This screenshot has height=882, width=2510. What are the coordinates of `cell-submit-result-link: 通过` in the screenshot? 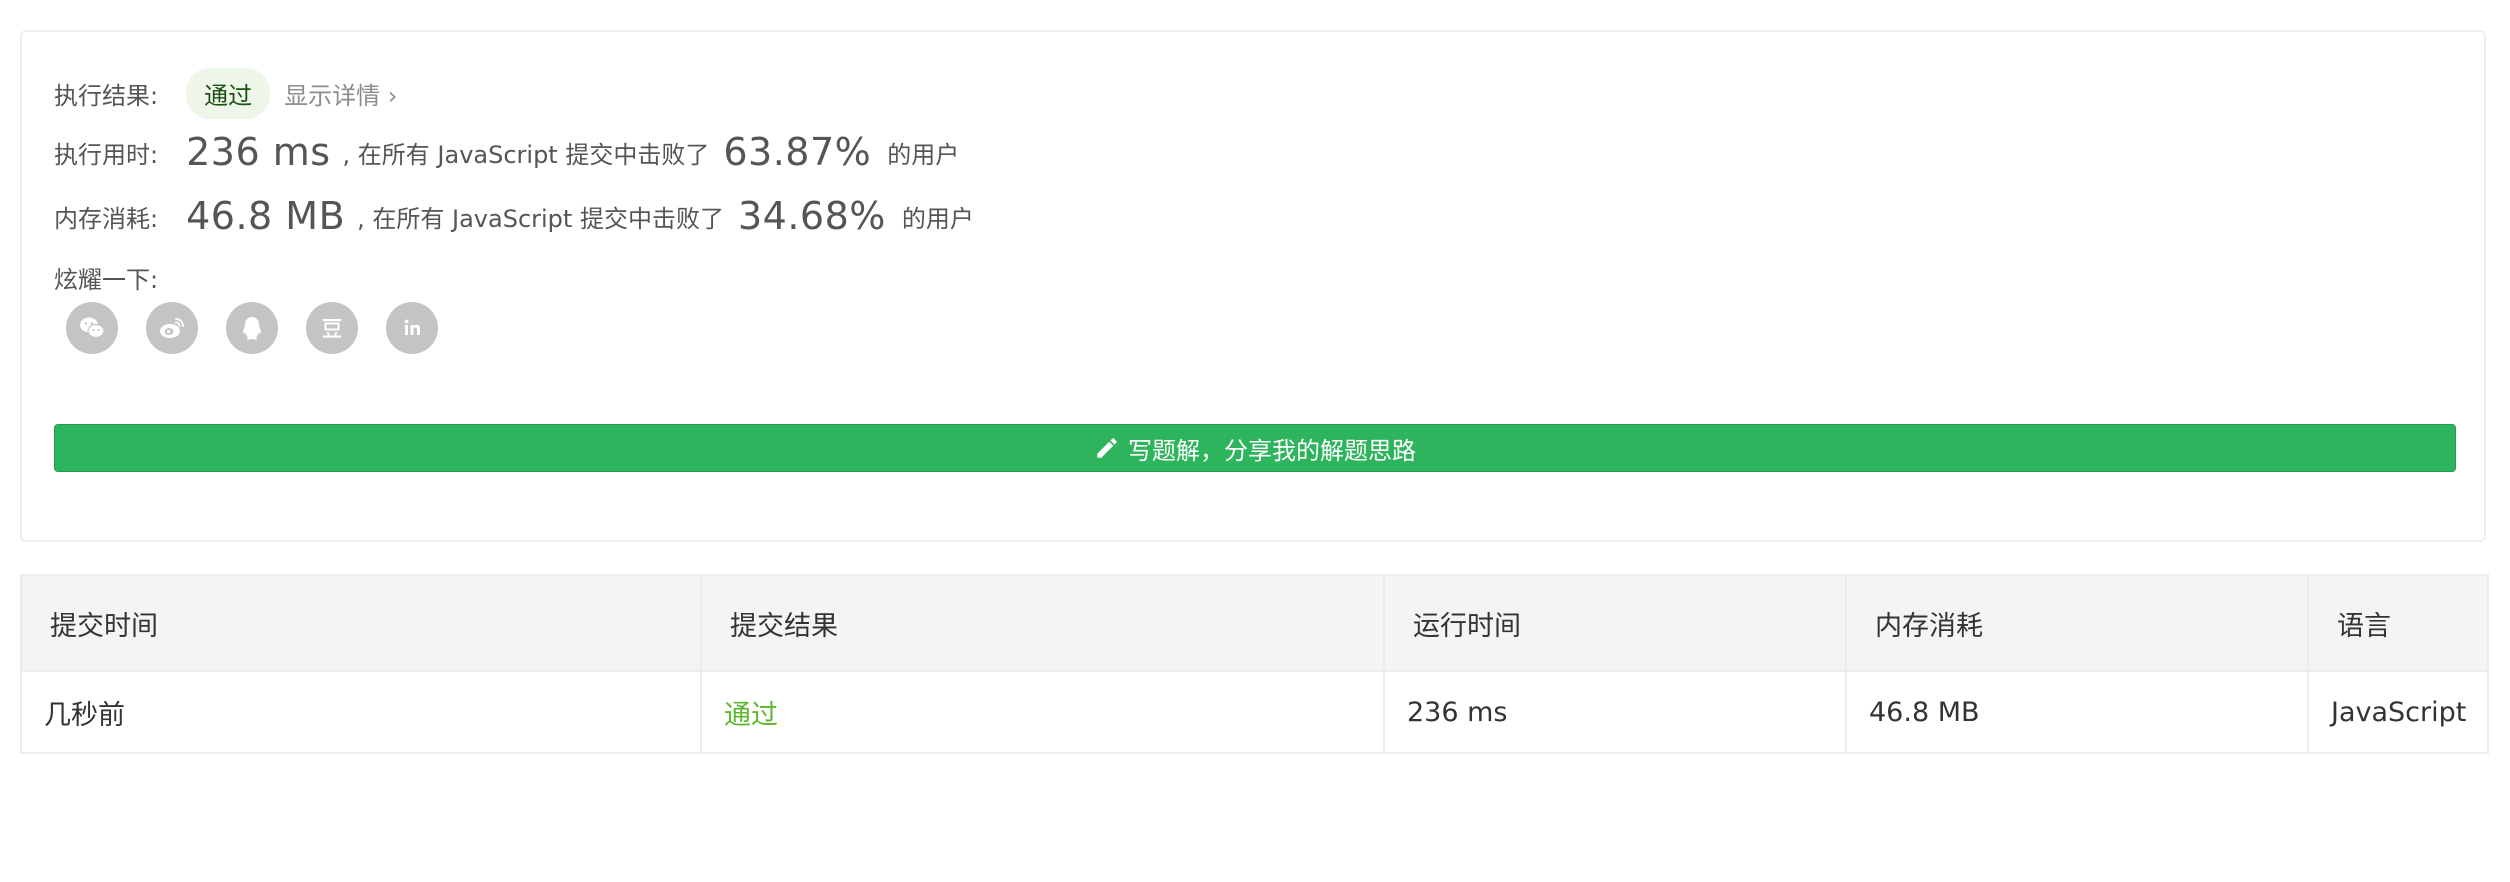 It's located at (1042, 712).